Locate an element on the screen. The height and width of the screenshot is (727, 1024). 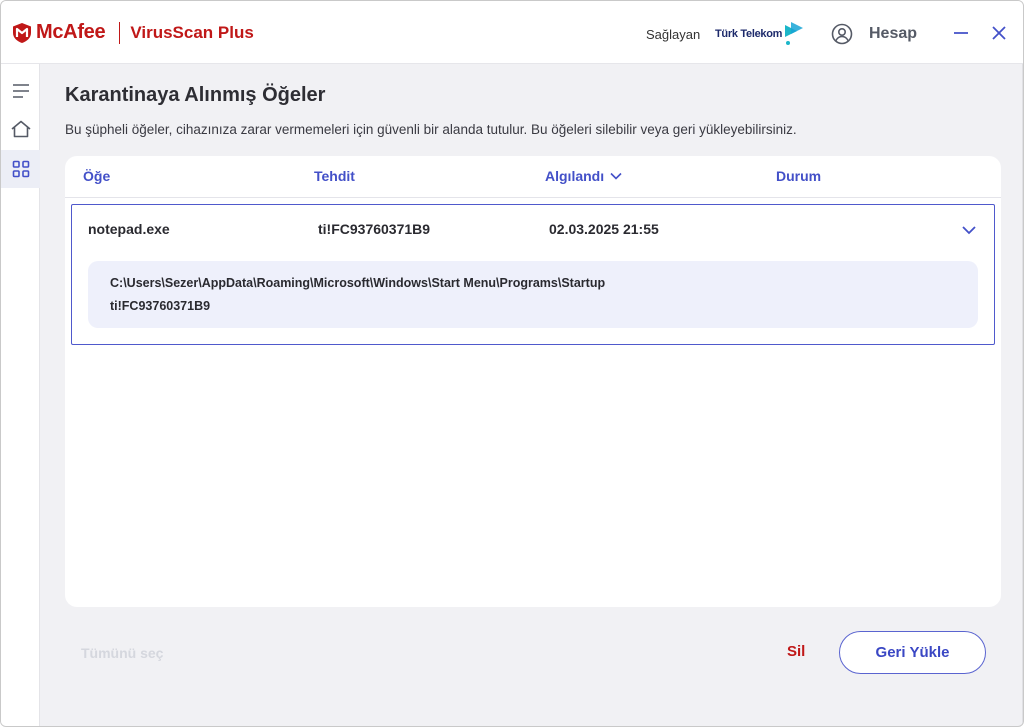
delete-button: Sil is located at coordinates (796, 651).